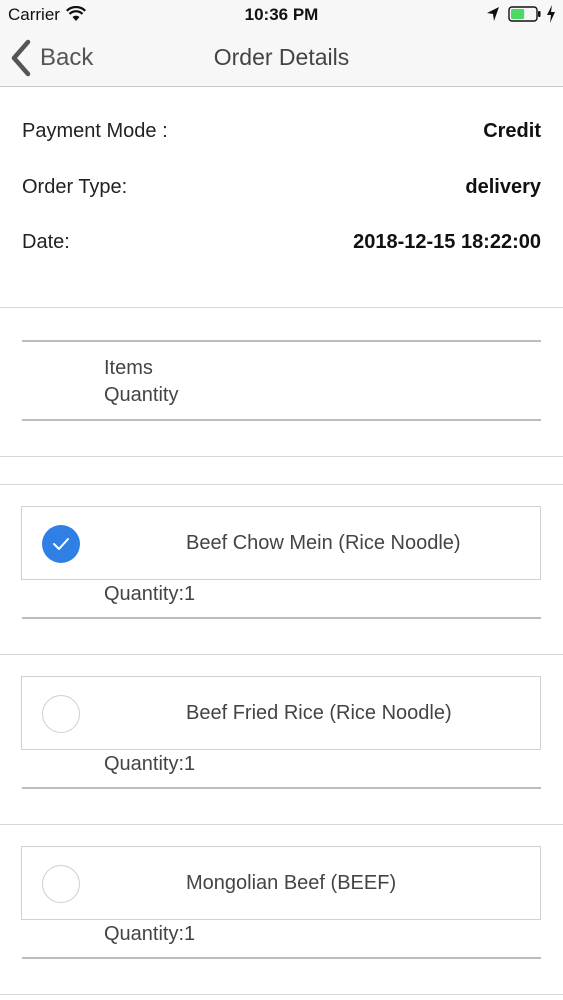  What do you see at coordinates (95, 130) in the screenshot?
I see `payment-mode-label: Payment Mode :` at bounding box center [95, 130].